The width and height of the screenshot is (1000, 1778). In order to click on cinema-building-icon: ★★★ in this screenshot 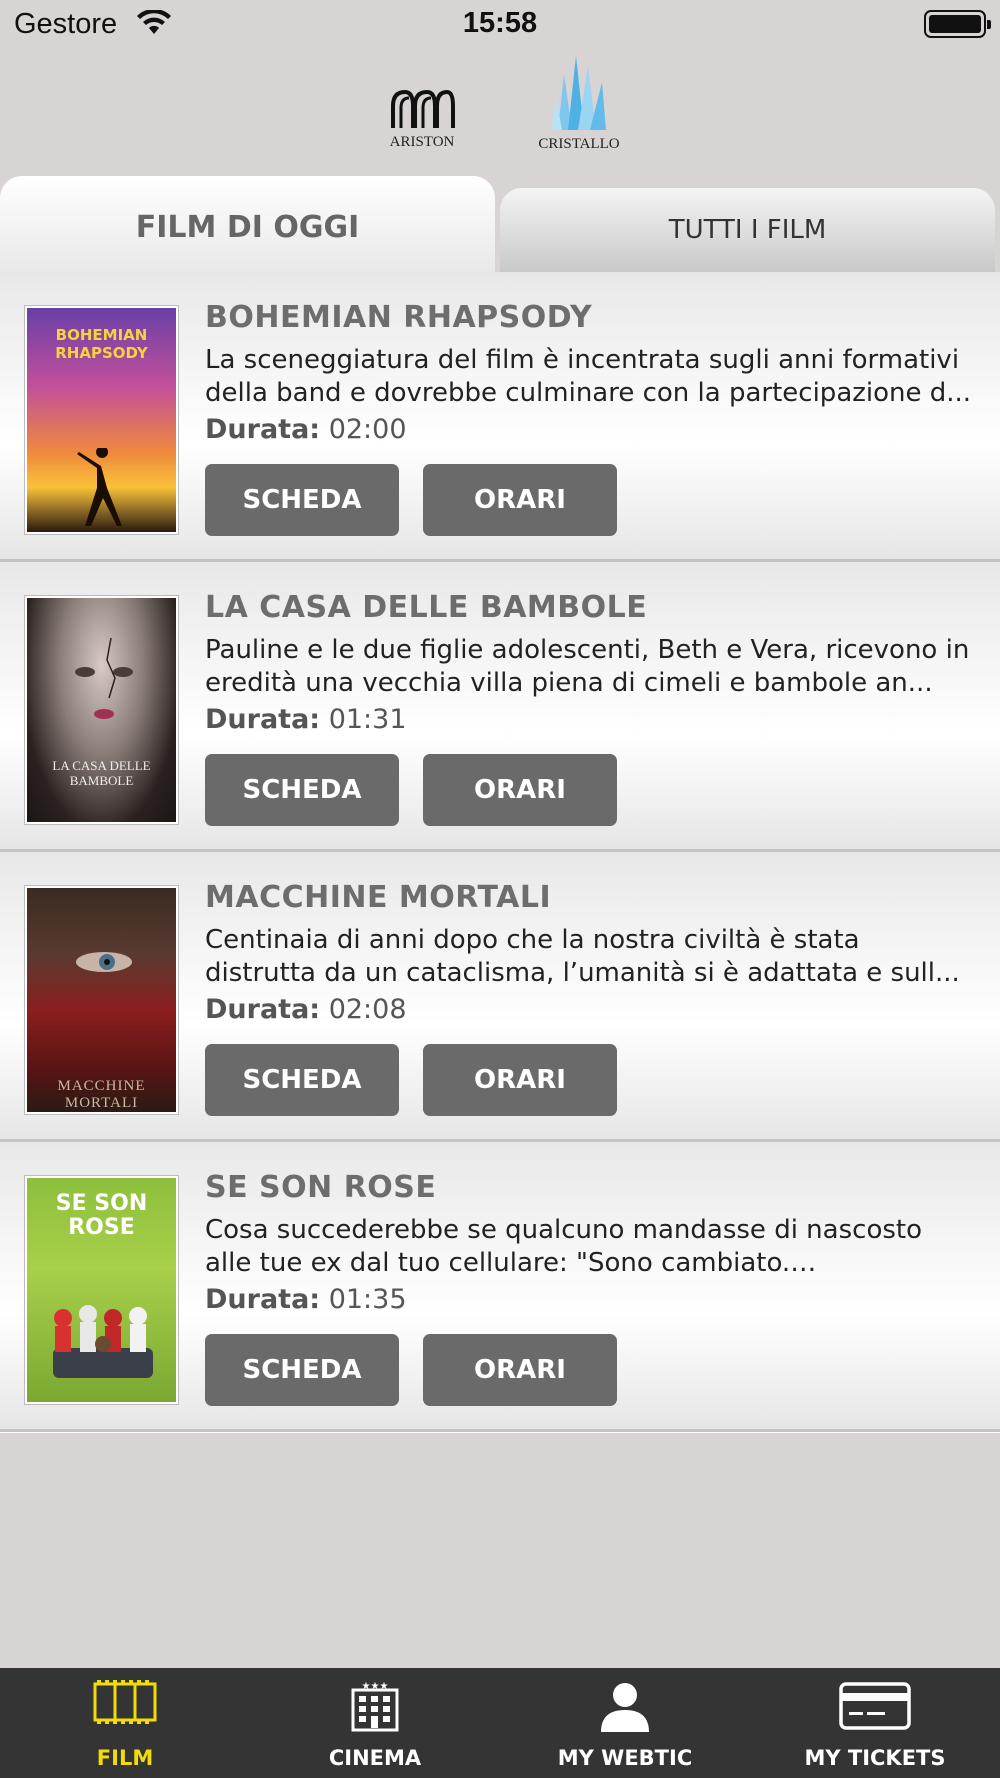, I will do `click(375, 1706)`.